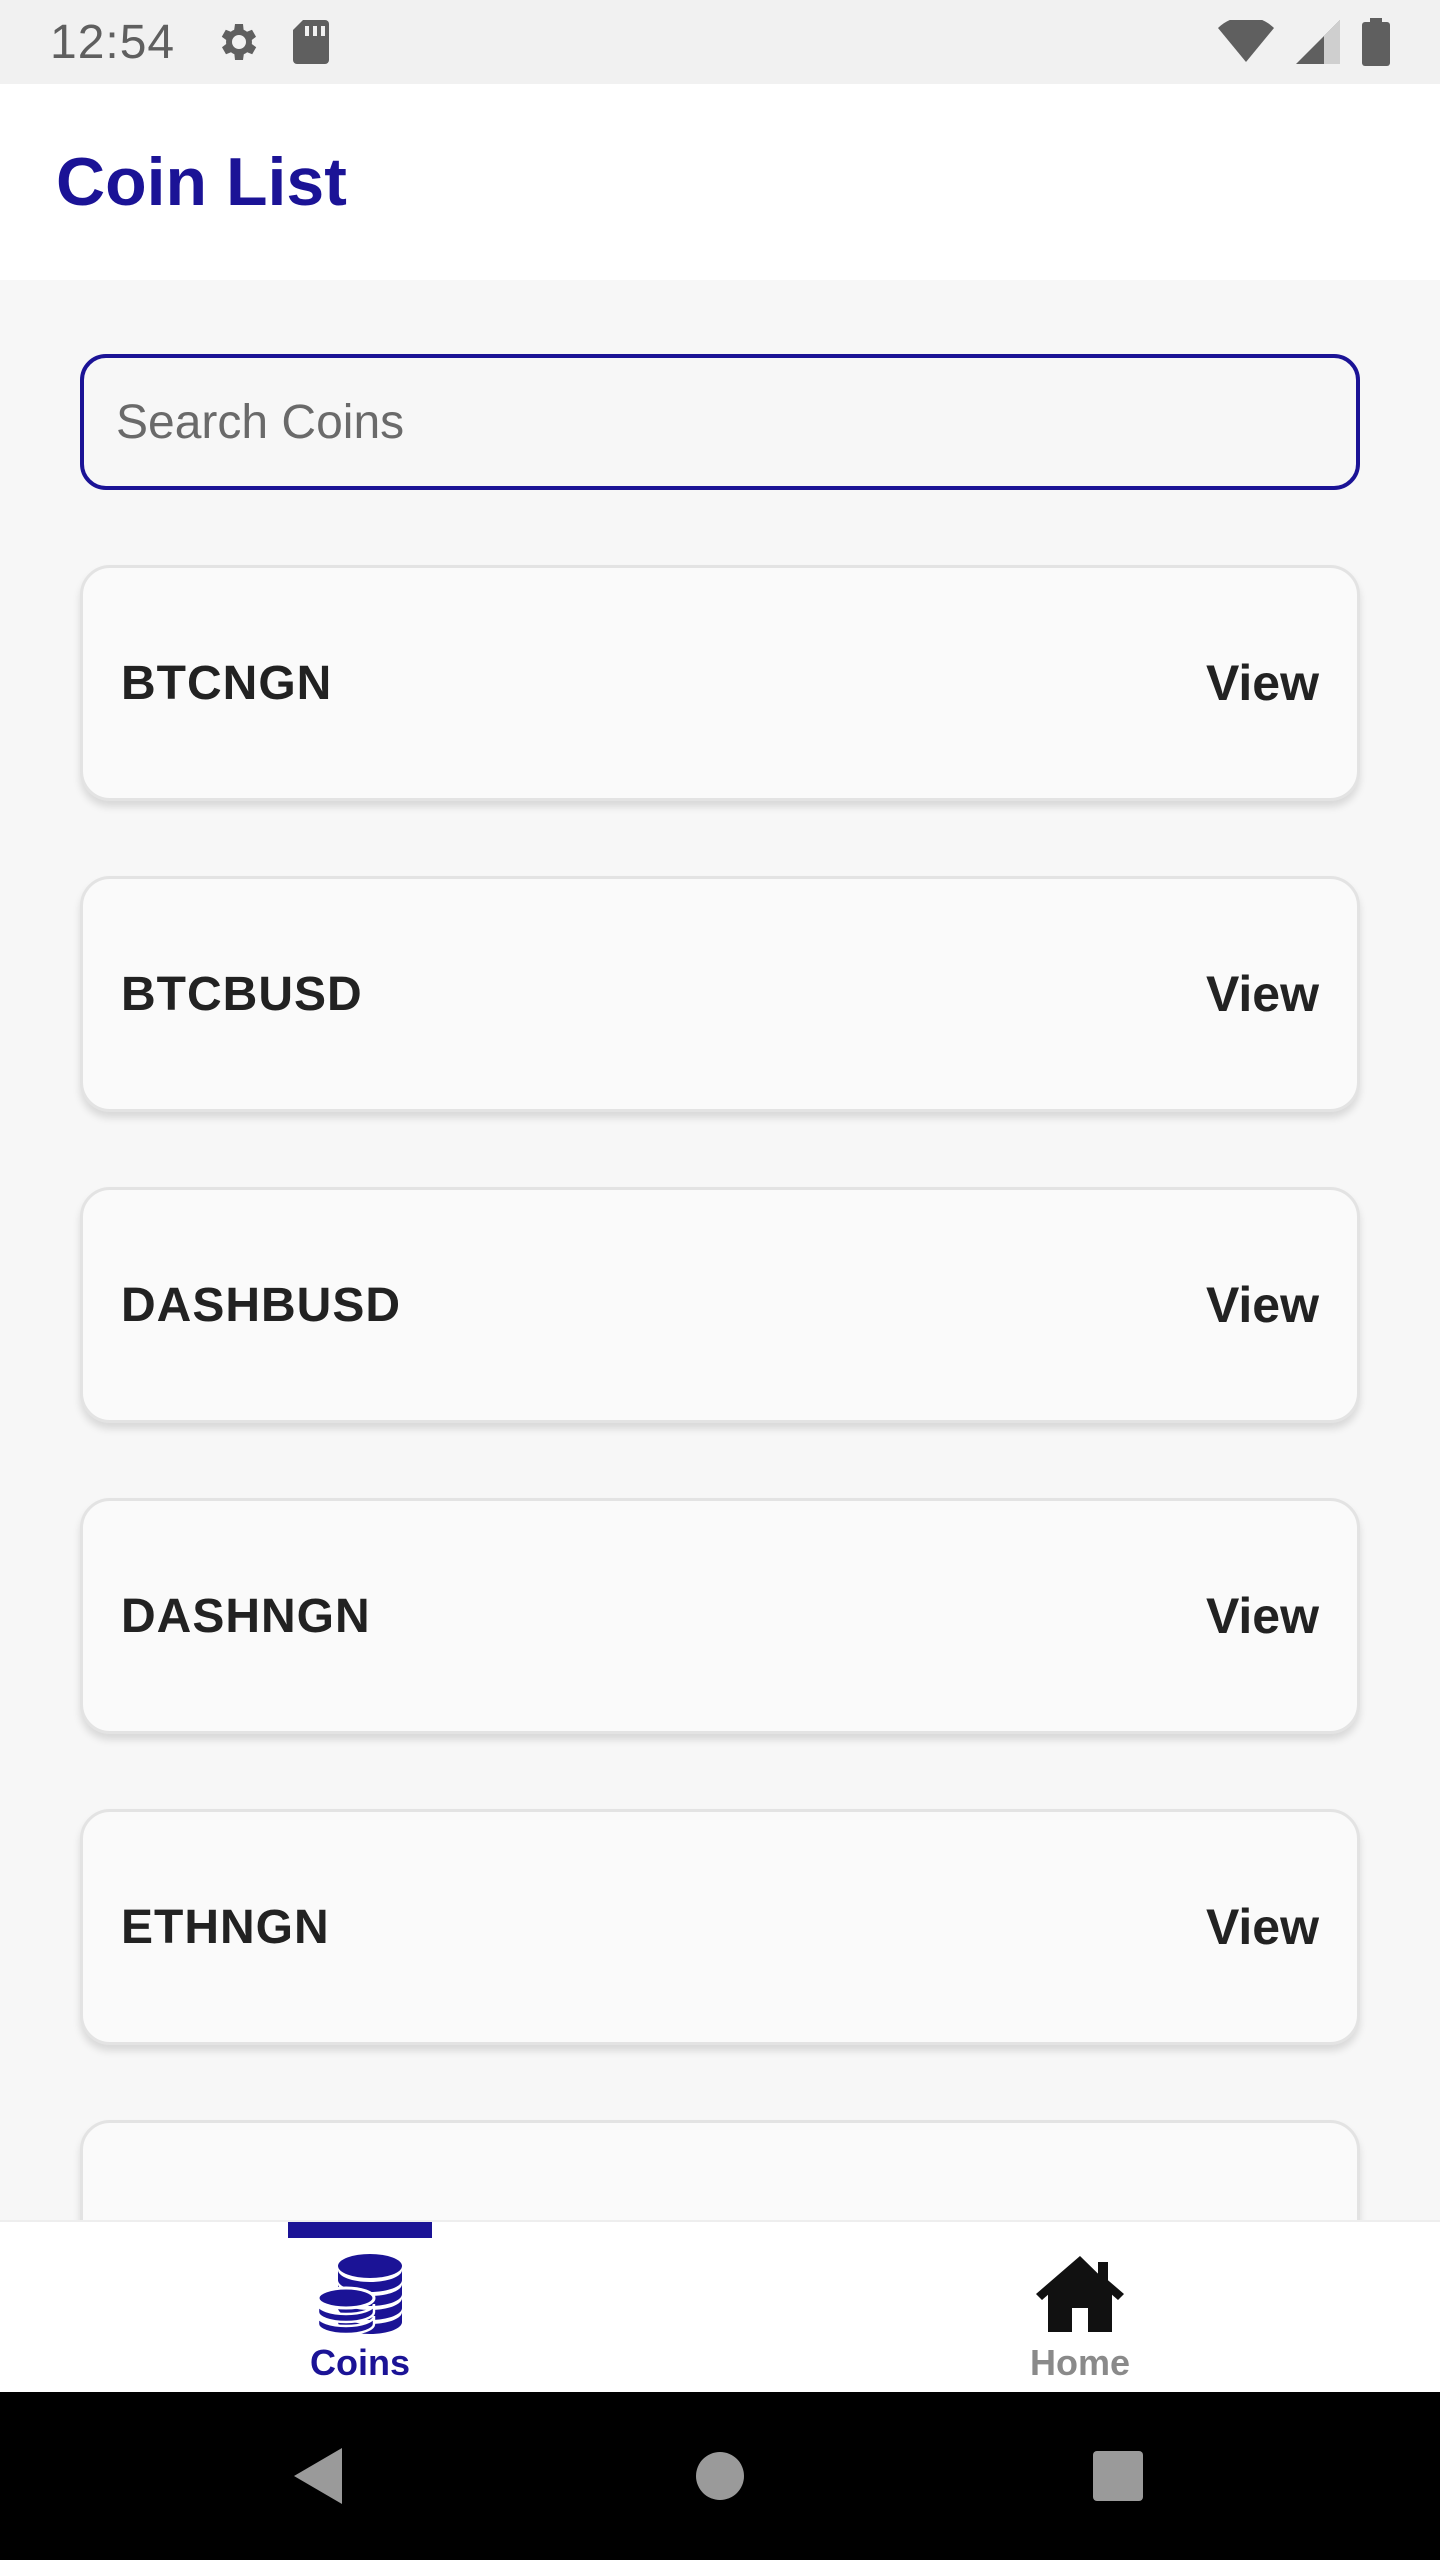 The image size is (1440, 2560). Describe the element at coordinates (720, 182) in the screenshot. I see `app-bar: Coin List` at that location.